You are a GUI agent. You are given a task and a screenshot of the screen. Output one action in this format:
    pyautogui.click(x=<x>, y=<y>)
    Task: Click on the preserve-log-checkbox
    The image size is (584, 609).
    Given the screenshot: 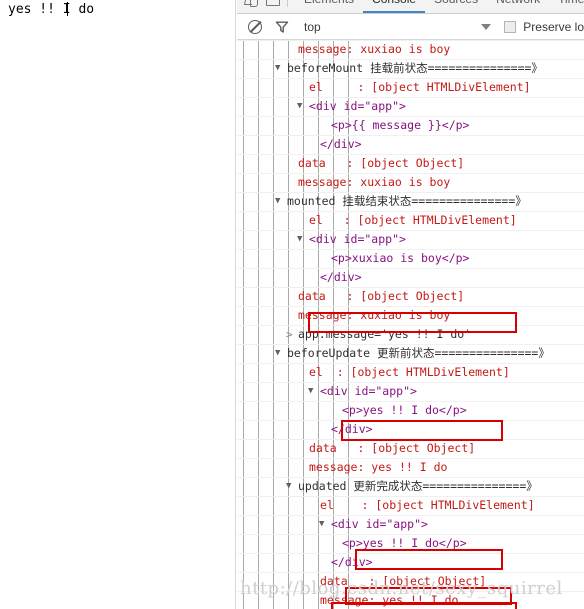 What is the action you would take?
    pyautogui.click(x=510, y=26)
    